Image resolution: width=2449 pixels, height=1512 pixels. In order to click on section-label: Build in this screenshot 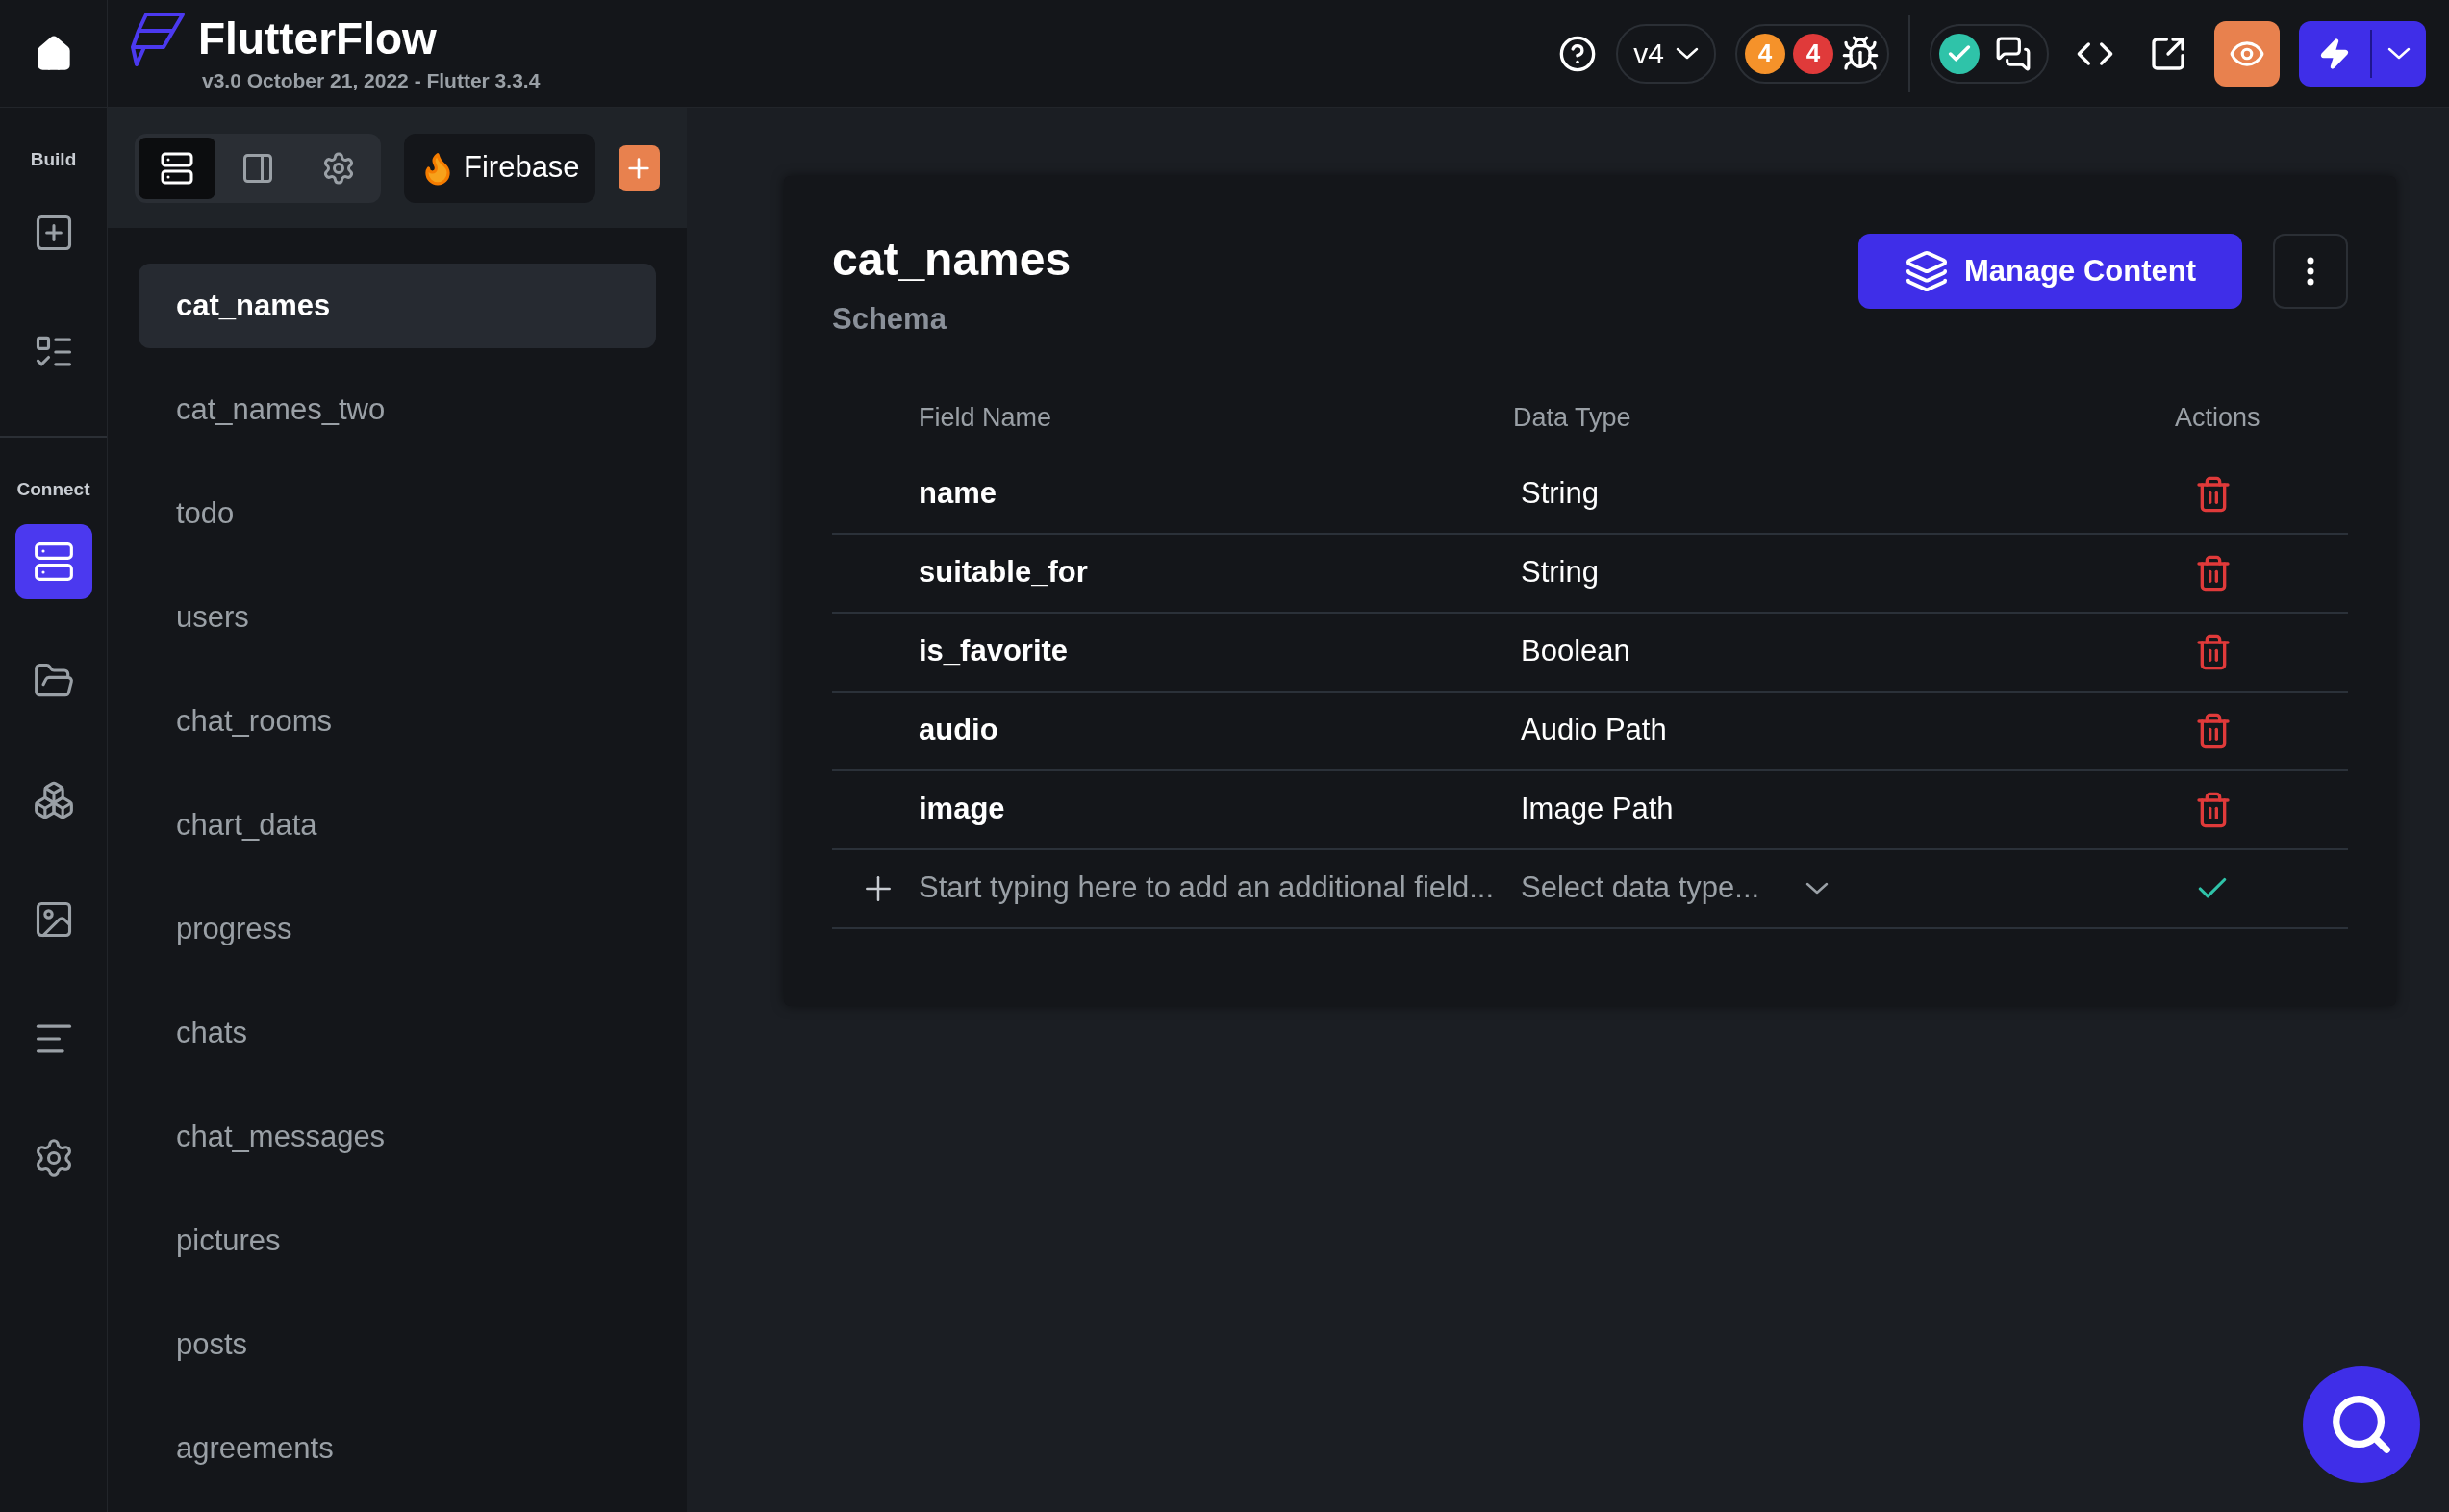, I will do `click(53, 160)`.